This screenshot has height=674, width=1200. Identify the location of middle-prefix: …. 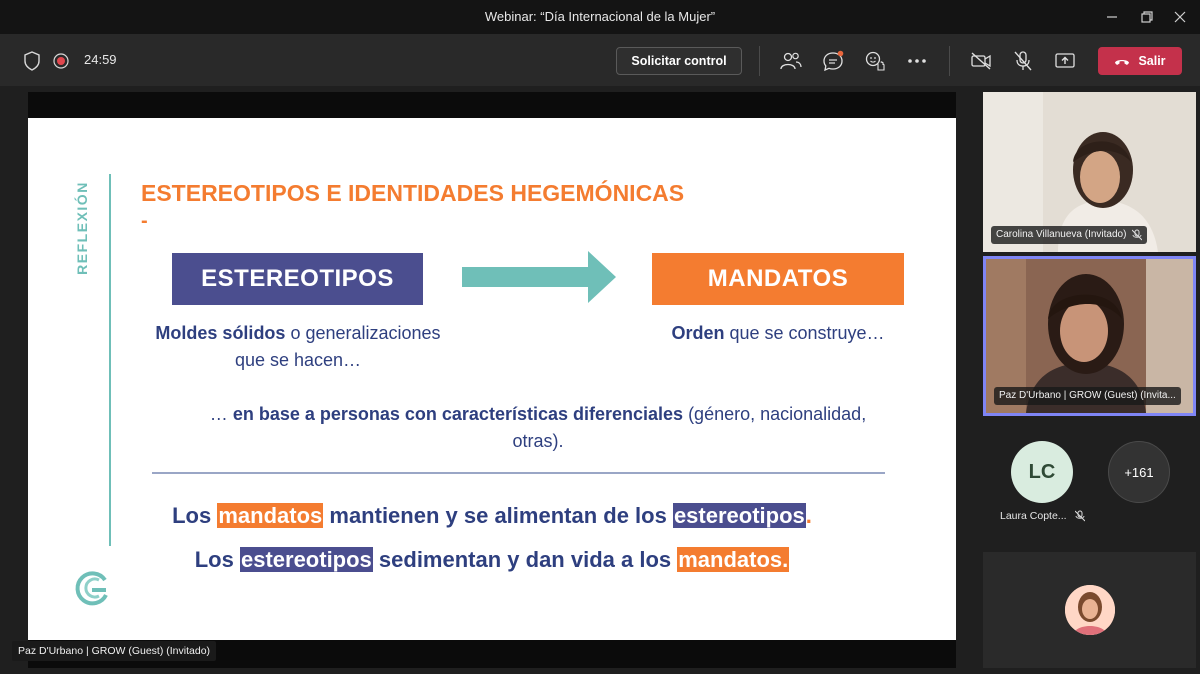
(221, 414).